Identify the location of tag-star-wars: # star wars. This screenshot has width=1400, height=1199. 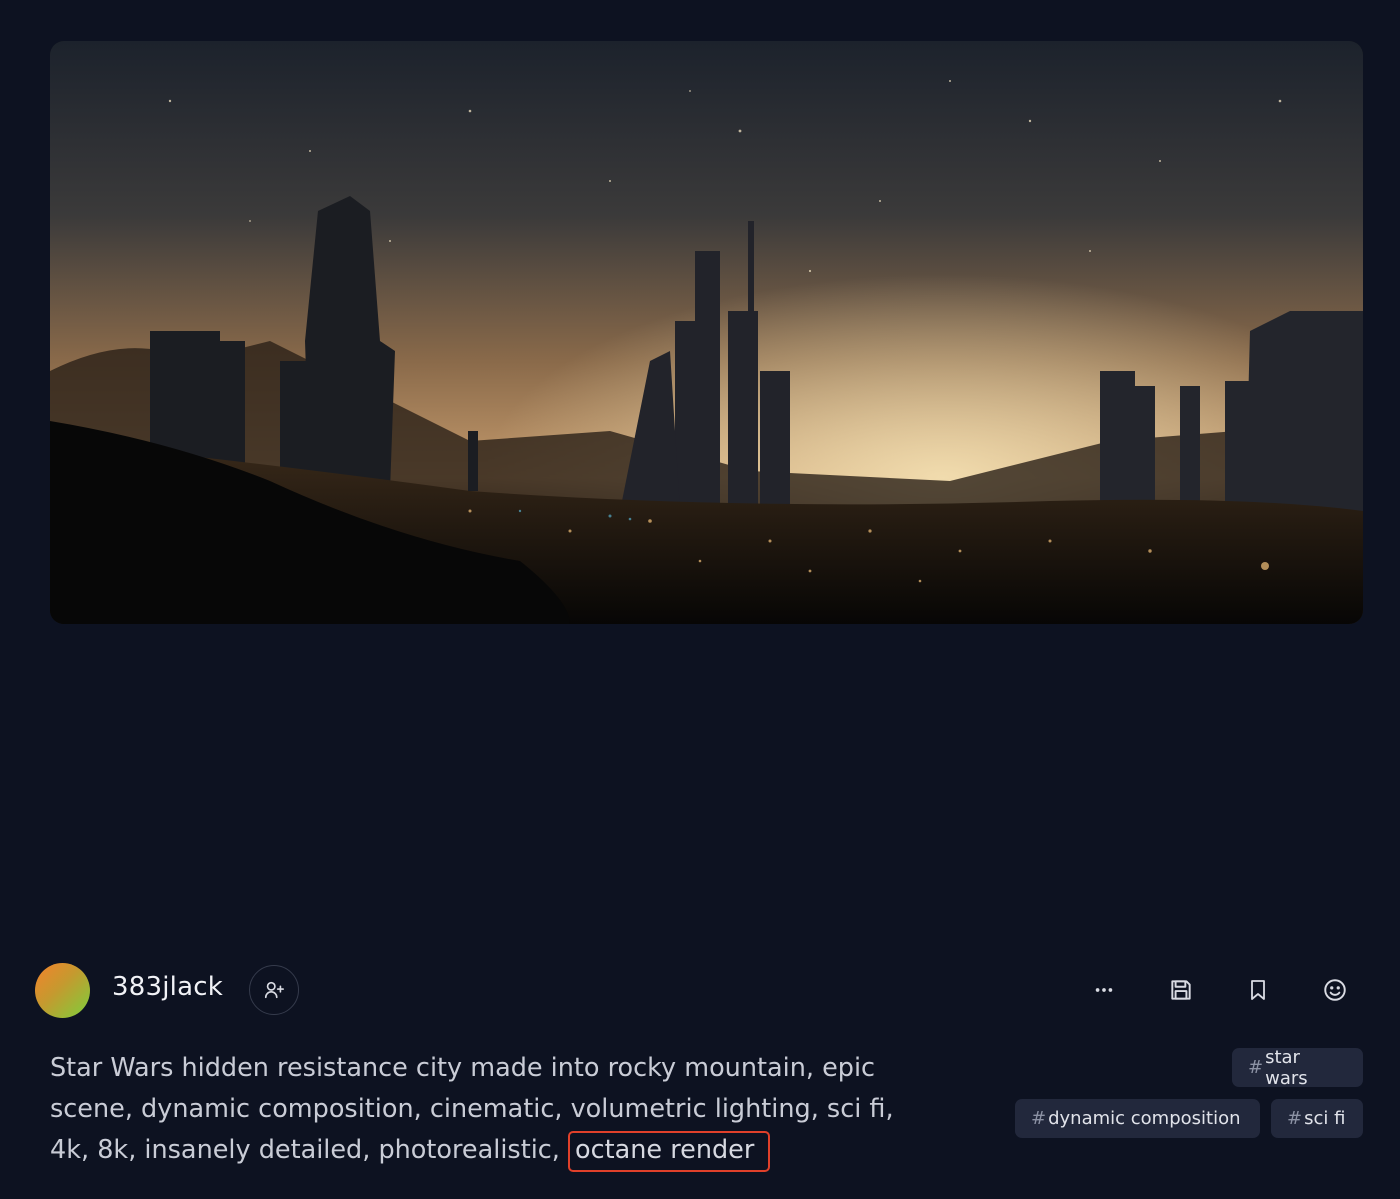
(1297, 1067).